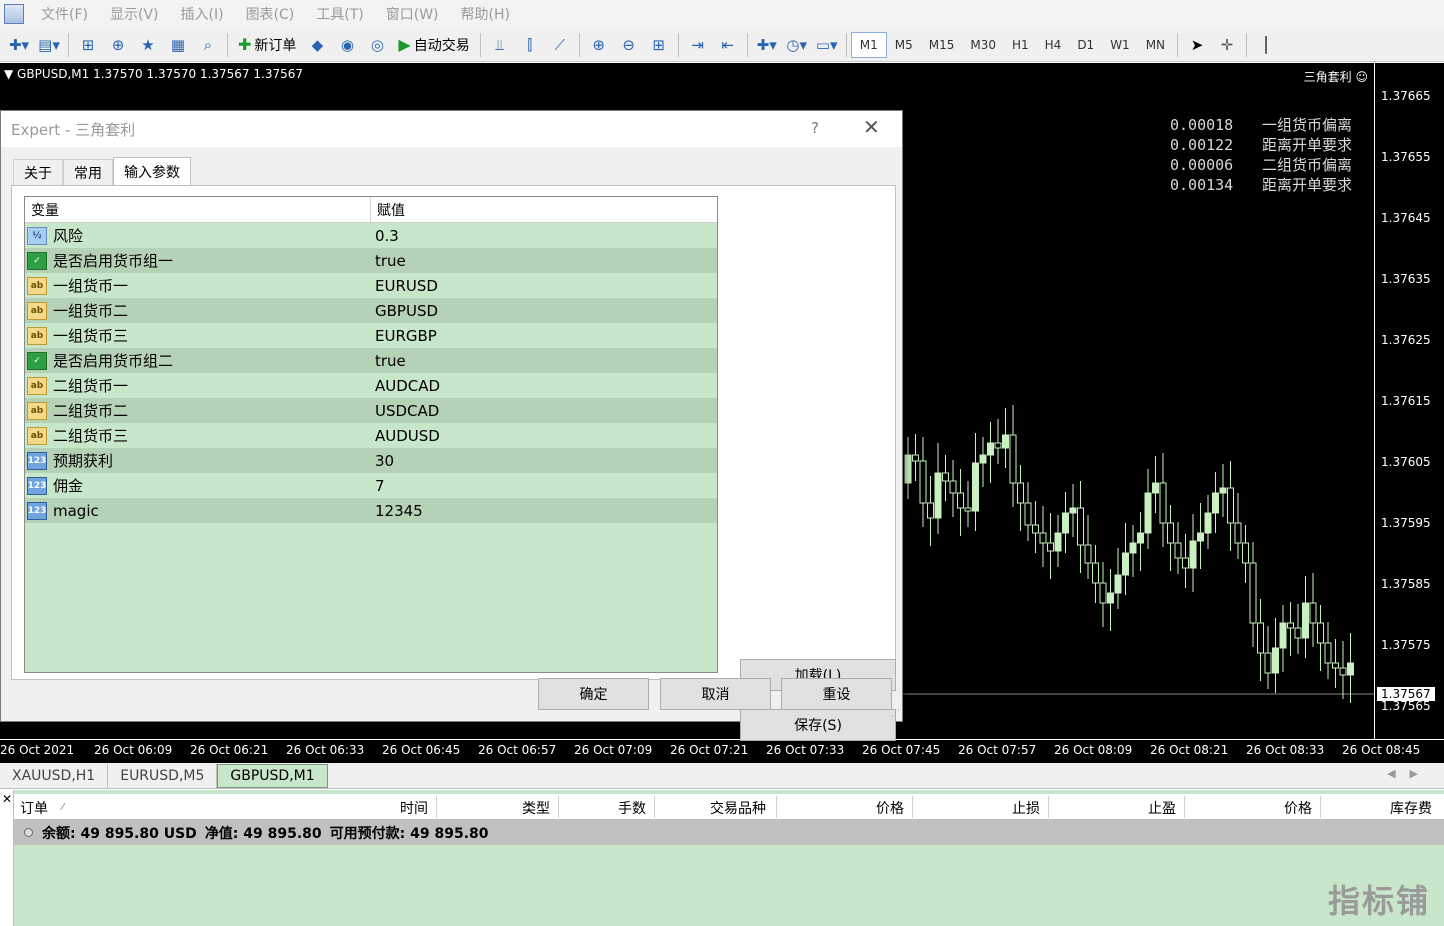 This screenshot has height=926, width=1444. Describe the element at coordinates (88, 172) in the screenshot. I see `tab-common: 常用` at that location.